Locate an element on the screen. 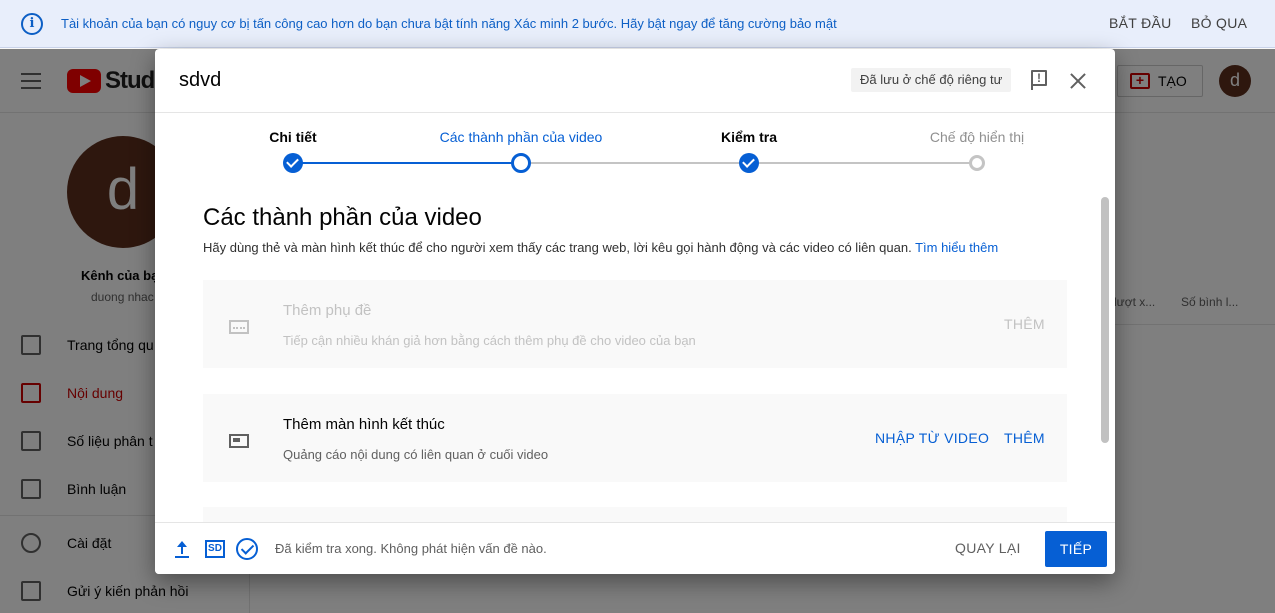 Image resolution: width=1275 pixels, height=613 pixels. step-checks-check-icon is located at coordinates (749, 163).